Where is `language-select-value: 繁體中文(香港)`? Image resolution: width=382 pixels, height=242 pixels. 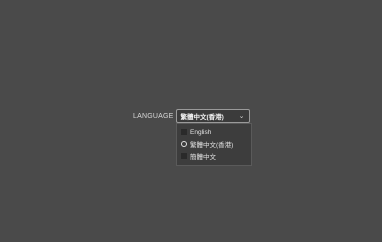 language-select-value: 繁體中文(香港) is located at coordinates (202, 117).